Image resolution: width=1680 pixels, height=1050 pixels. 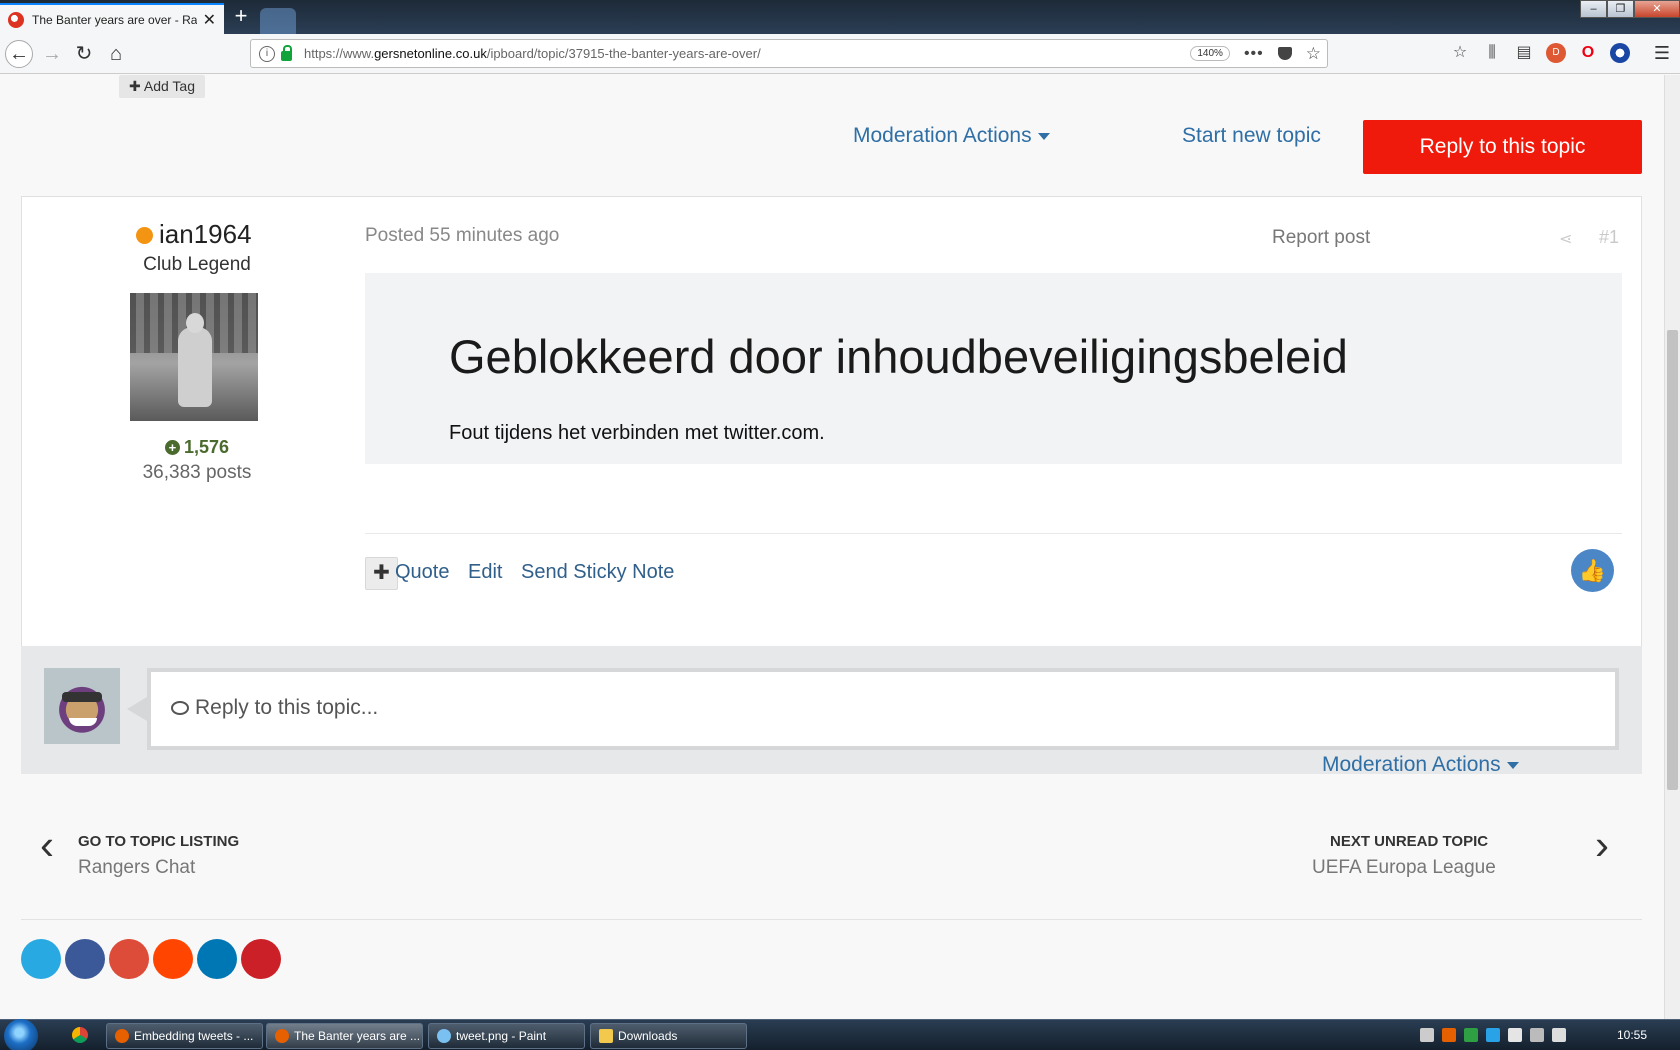 I want to click on post-count: 36,383 posts, so click(x=197, y=472).